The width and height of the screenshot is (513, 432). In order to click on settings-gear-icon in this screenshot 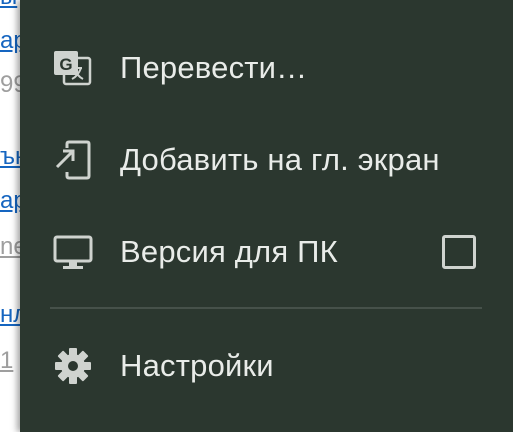, I will do `click(73, 366)`.